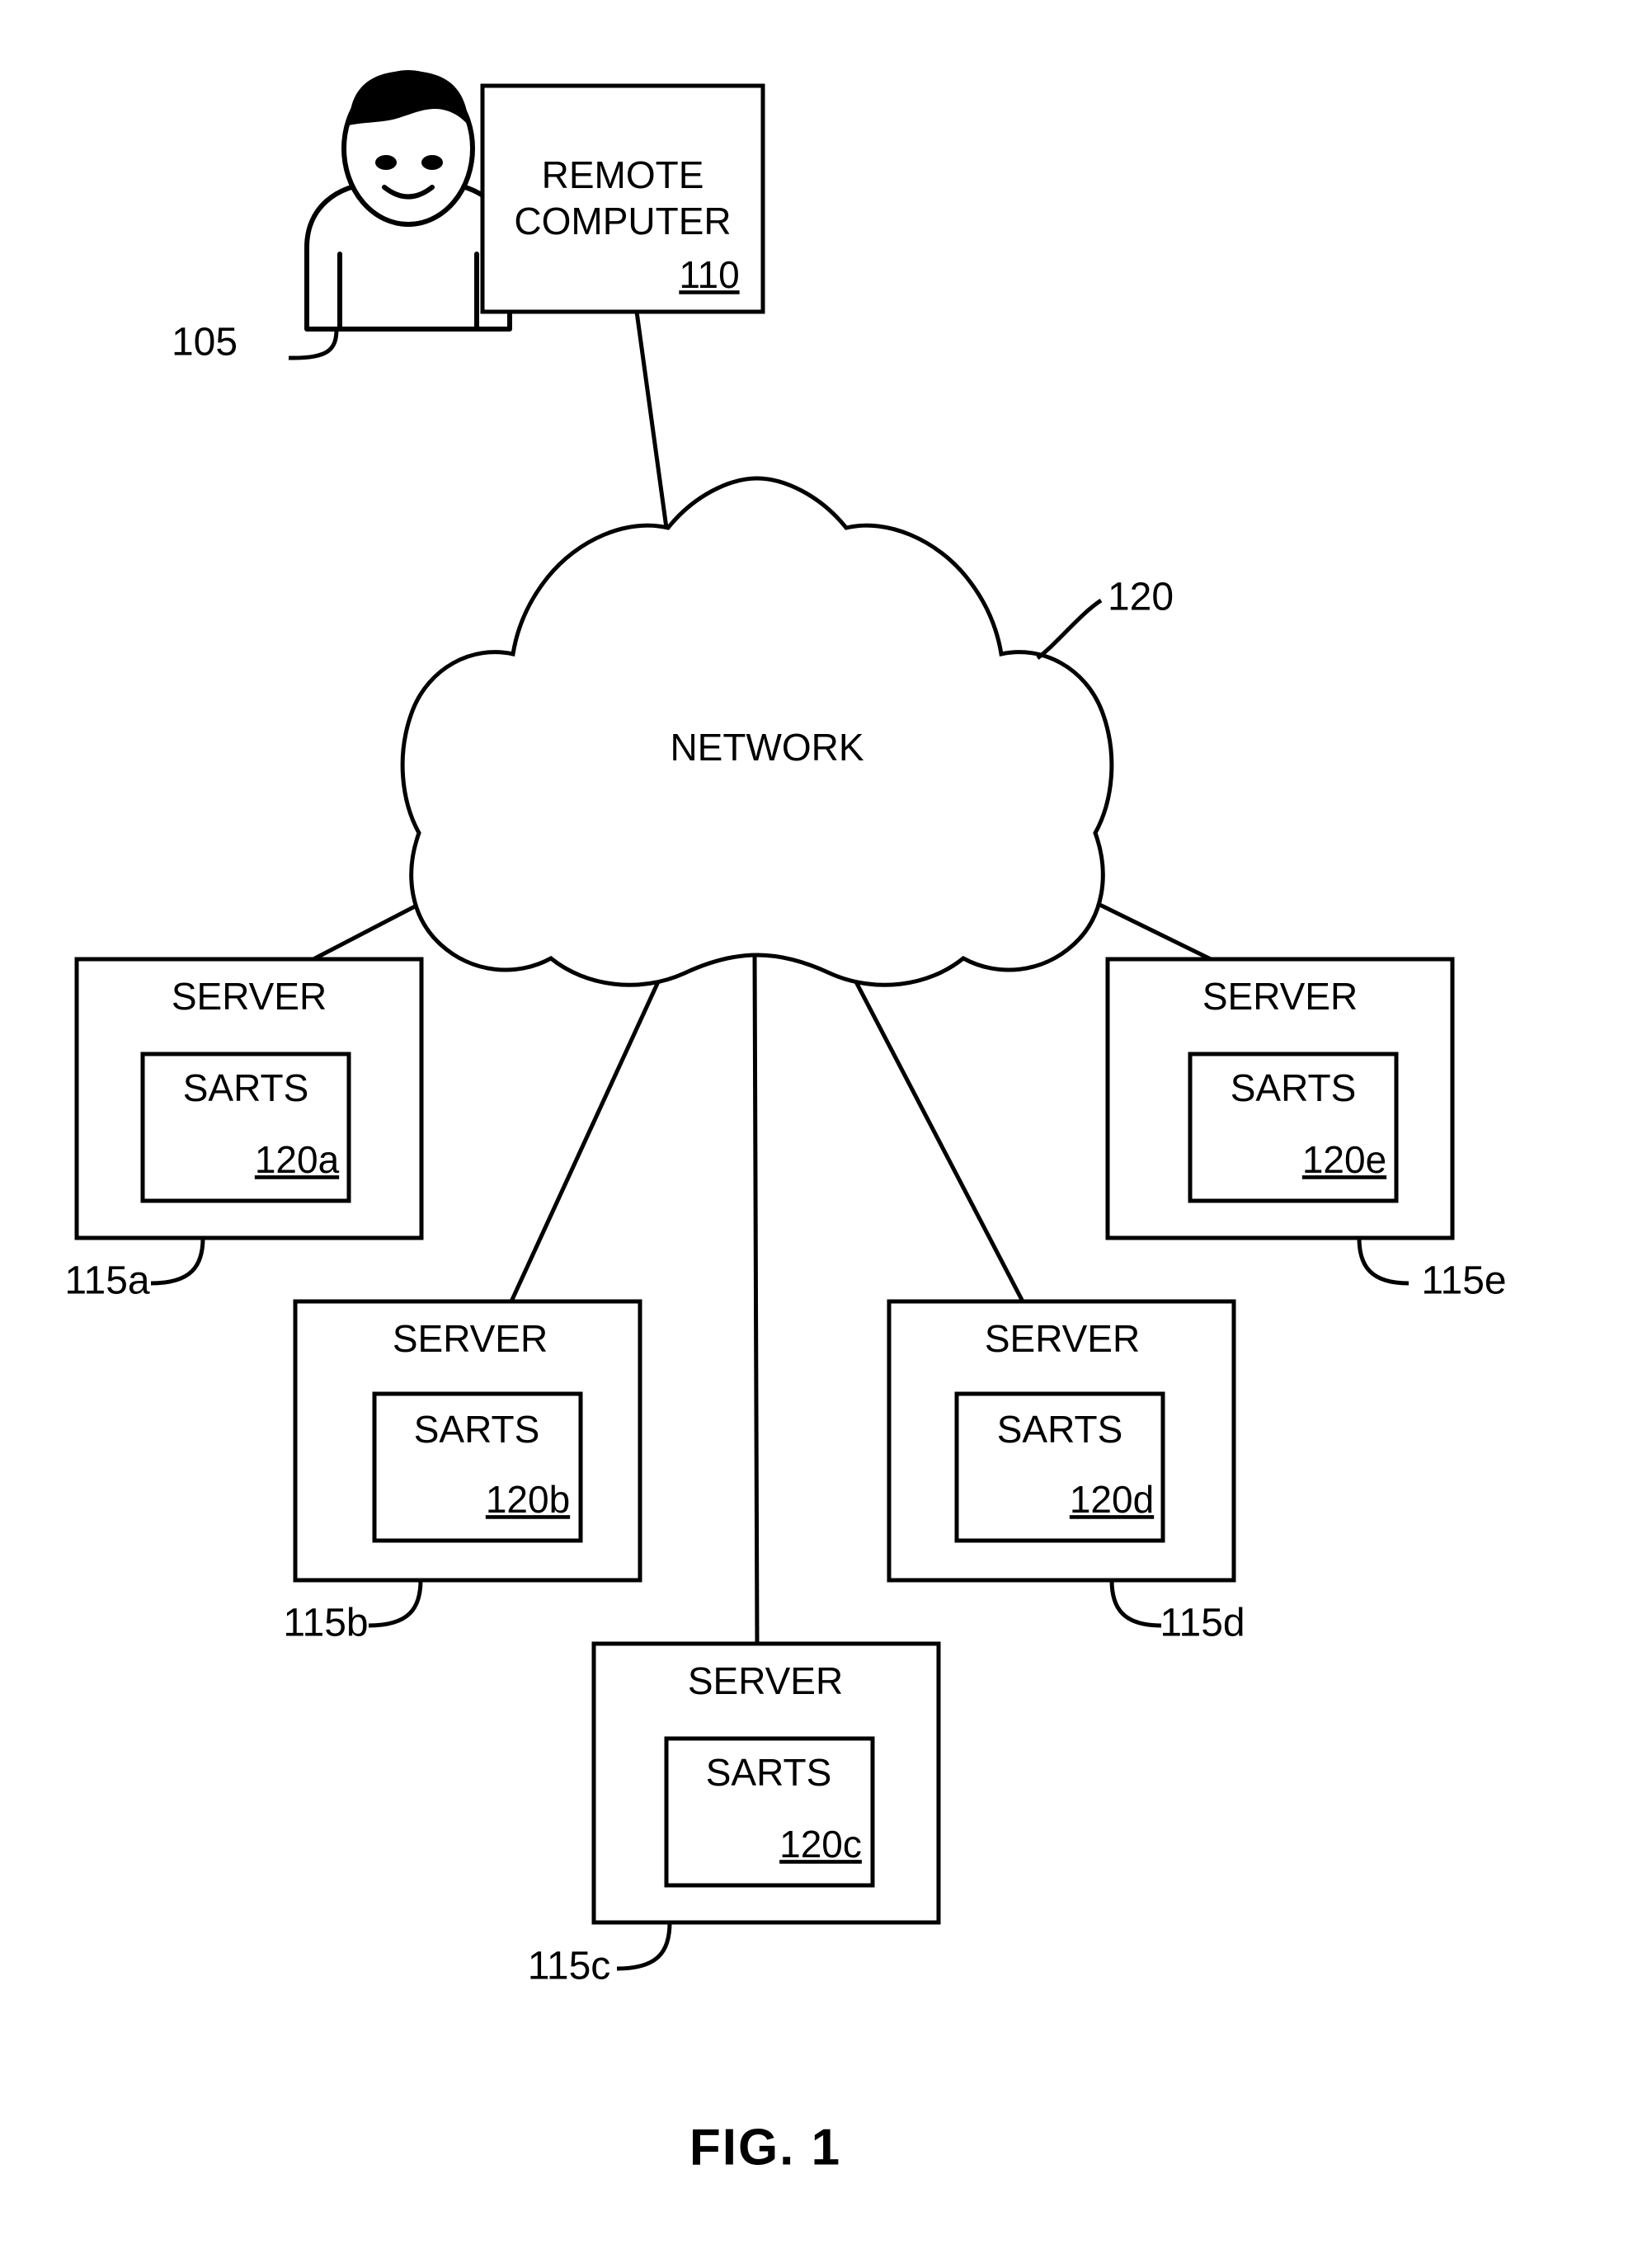 The width and height of the screenshot is (1633, 2268). What do you see at coordinates (246, 1087) in the screenshot?
I see `sarts-title-120a: SARTS` at bounding box center [246, 1087].